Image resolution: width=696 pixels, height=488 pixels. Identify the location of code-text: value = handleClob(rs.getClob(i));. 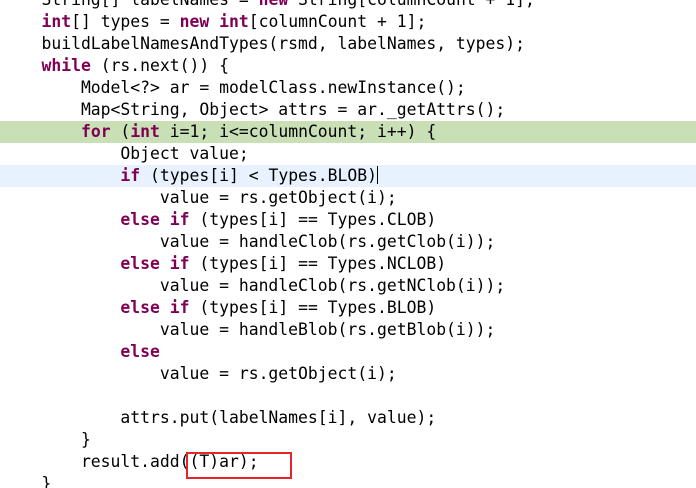
(249, 241).